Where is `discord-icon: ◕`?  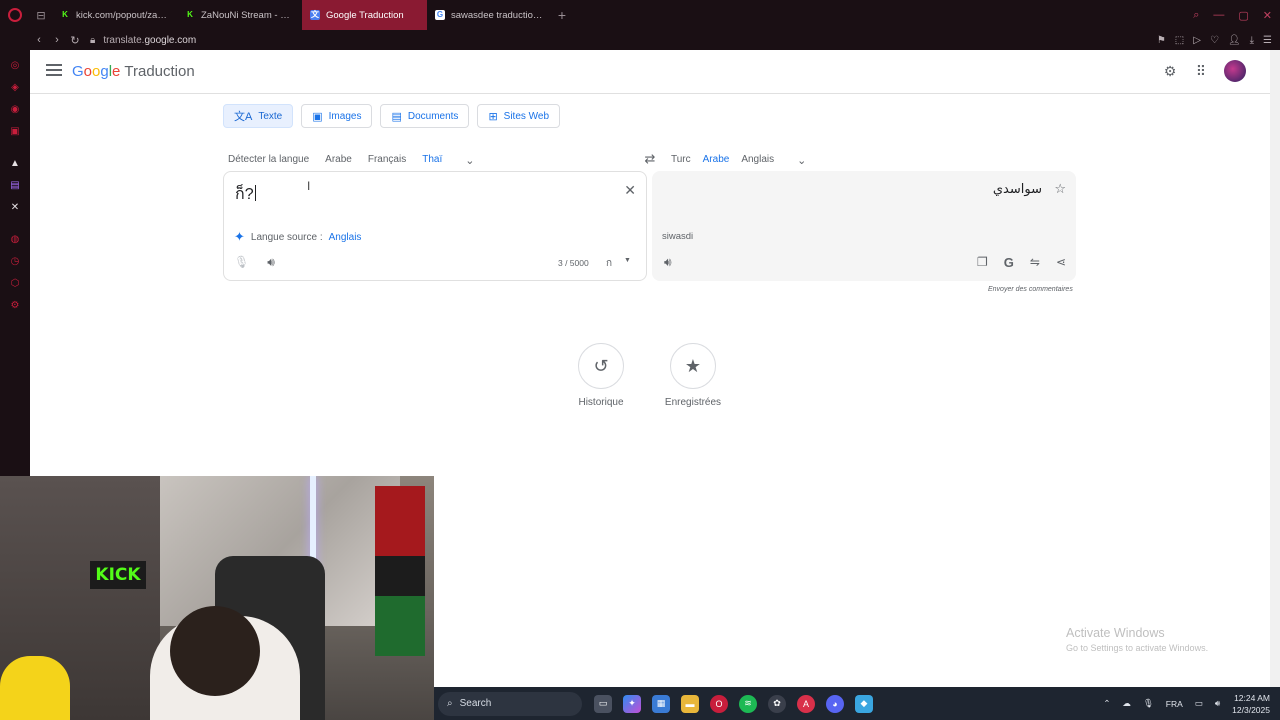 discord-icon: ◕ is located at coordinates (835, 703).